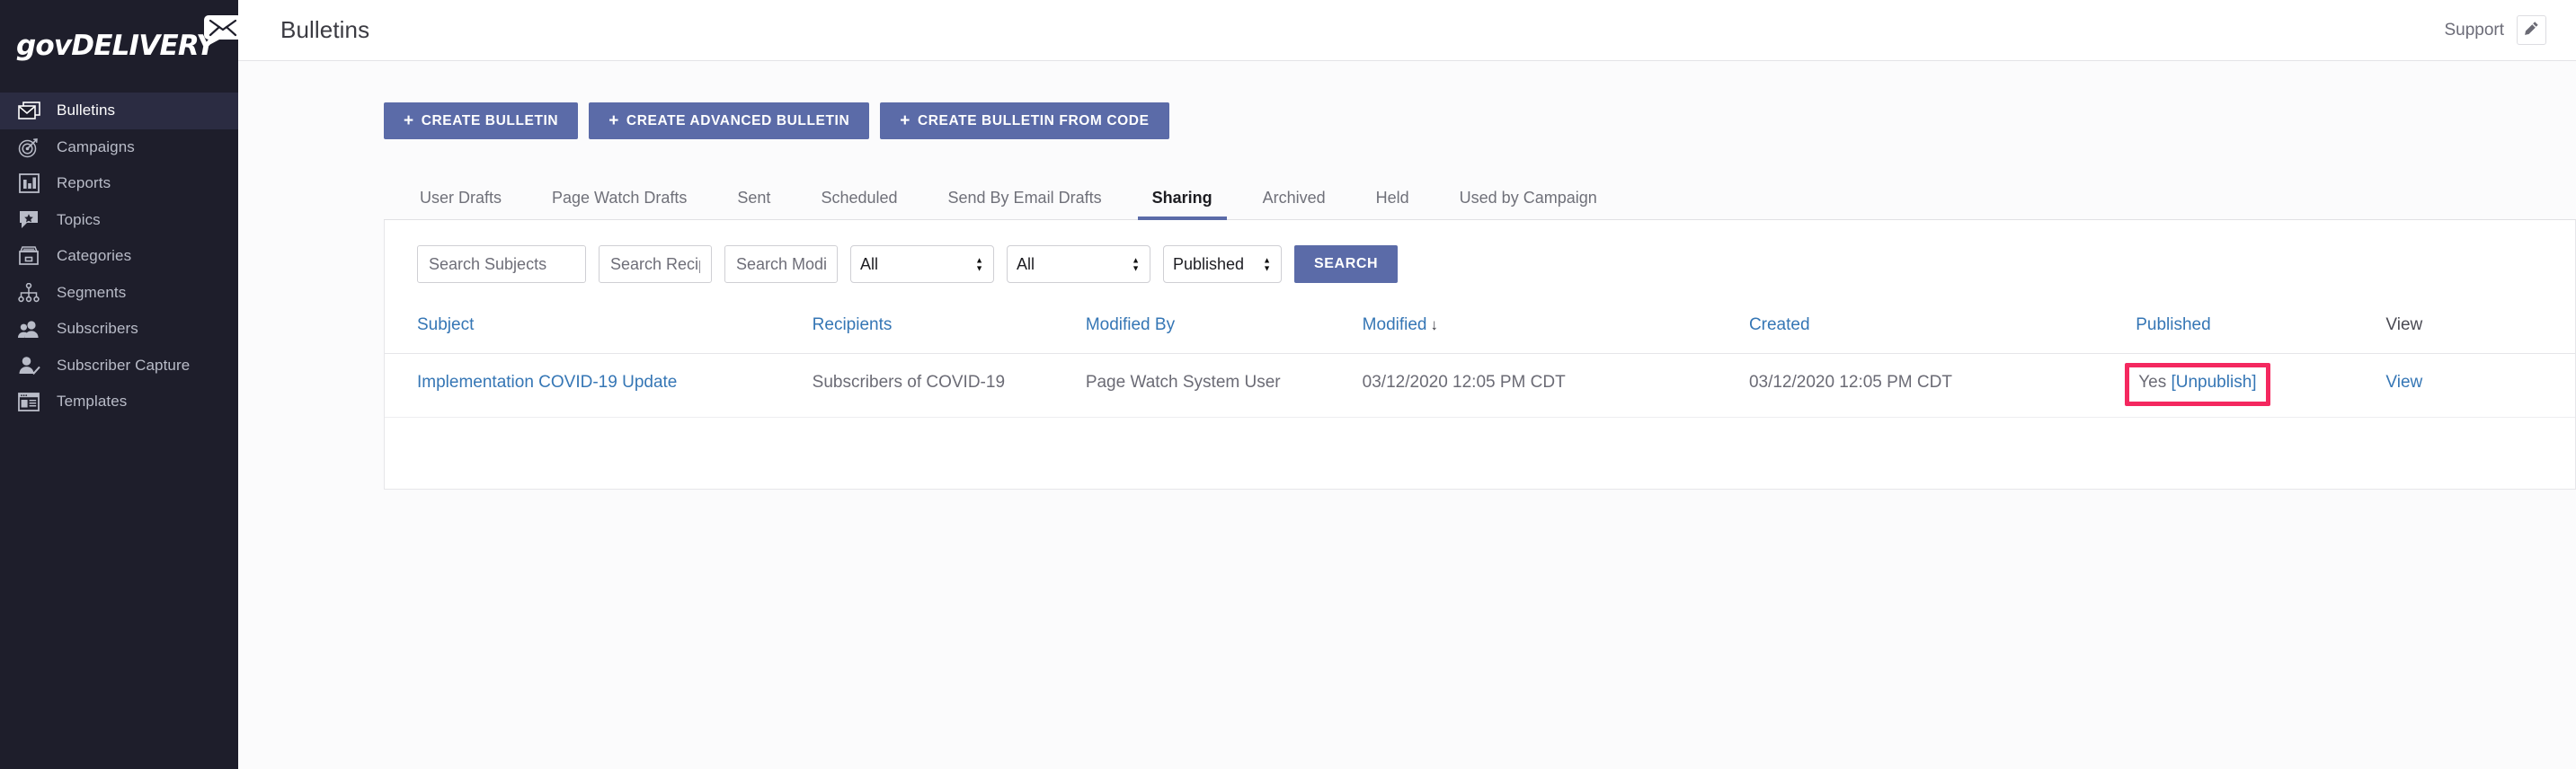  I want to click on search-recipients-input, so click(655, 264).